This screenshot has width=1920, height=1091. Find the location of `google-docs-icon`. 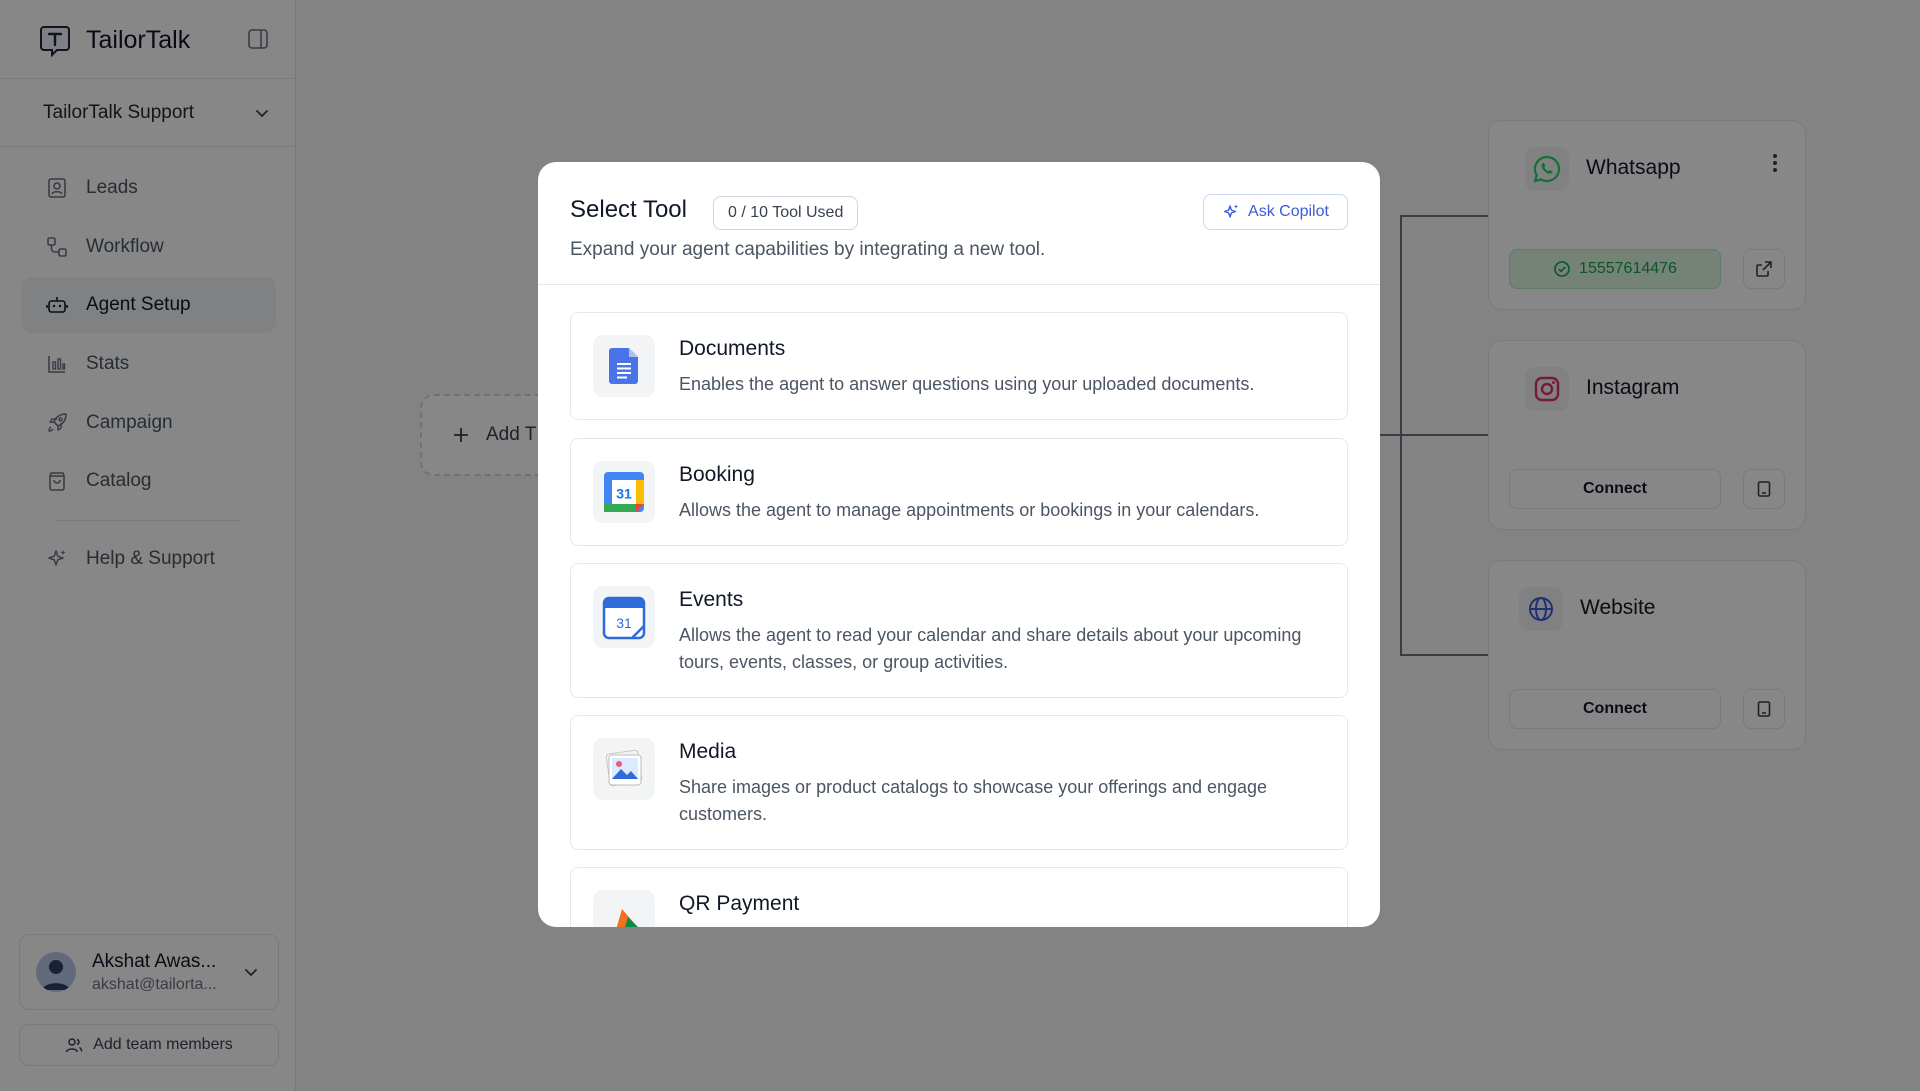

google-docs-icon is located at coordinates (624, 366).